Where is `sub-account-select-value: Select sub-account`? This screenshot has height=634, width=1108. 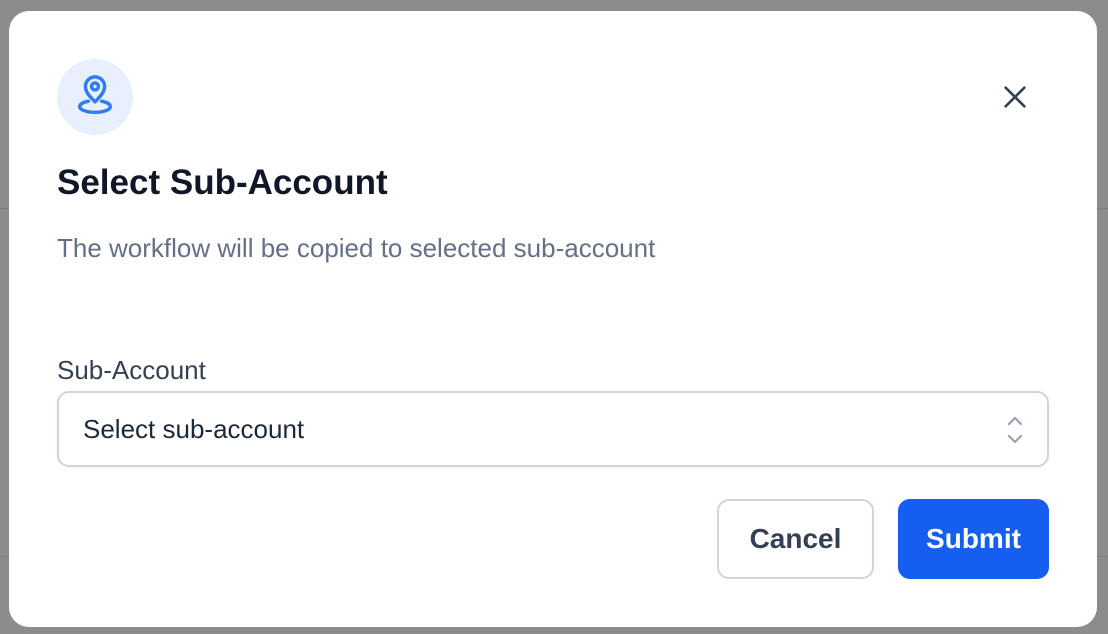
sub-account-select-value: Select sub-account is located at coordinates (194, 428).